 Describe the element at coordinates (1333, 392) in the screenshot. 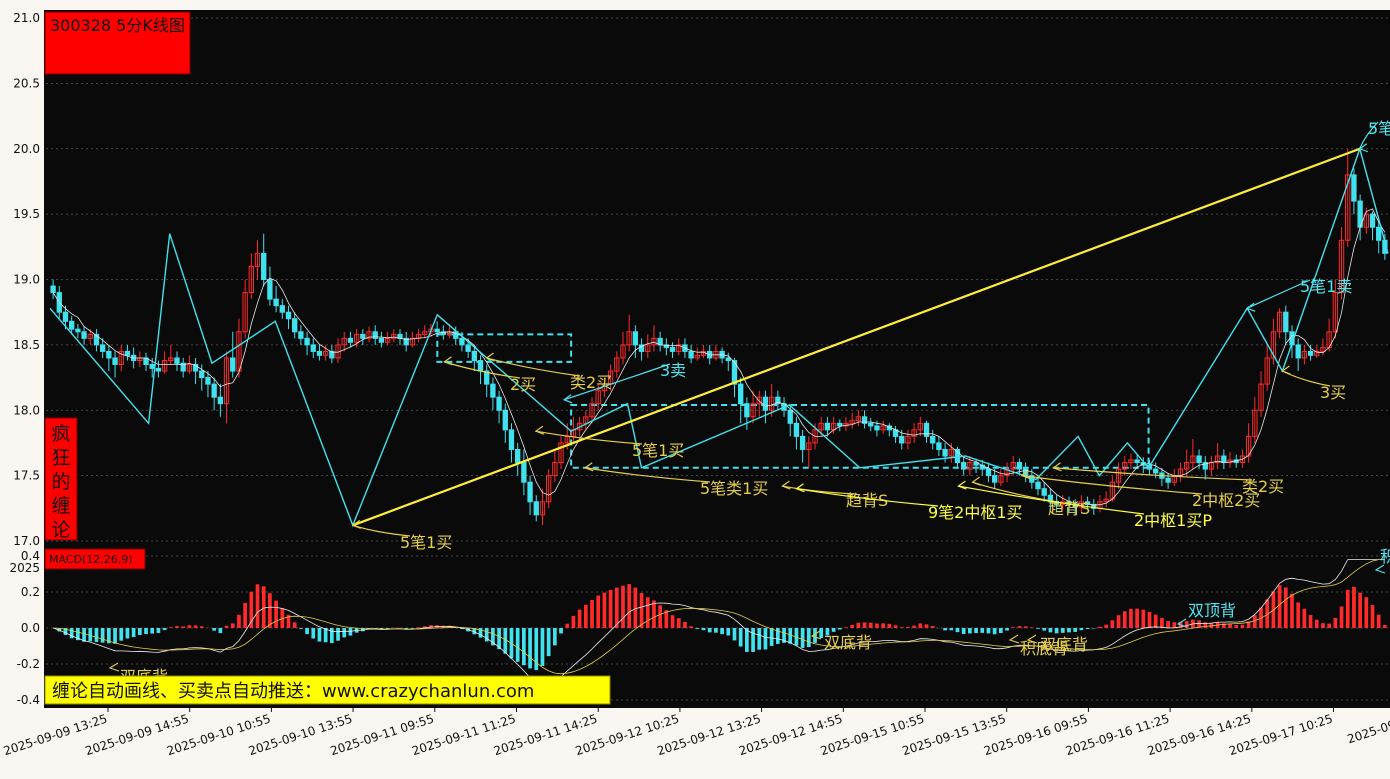

I see `signal-label: 3买` at that location.